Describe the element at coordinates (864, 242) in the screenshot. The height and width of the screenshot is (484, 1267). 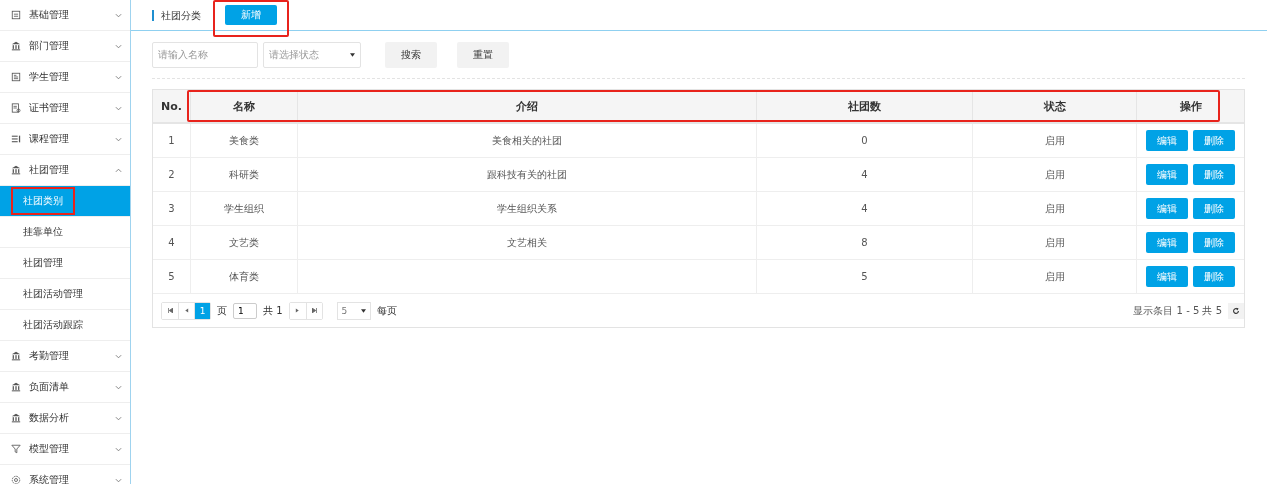
I see `table-cell: 8` at that location.